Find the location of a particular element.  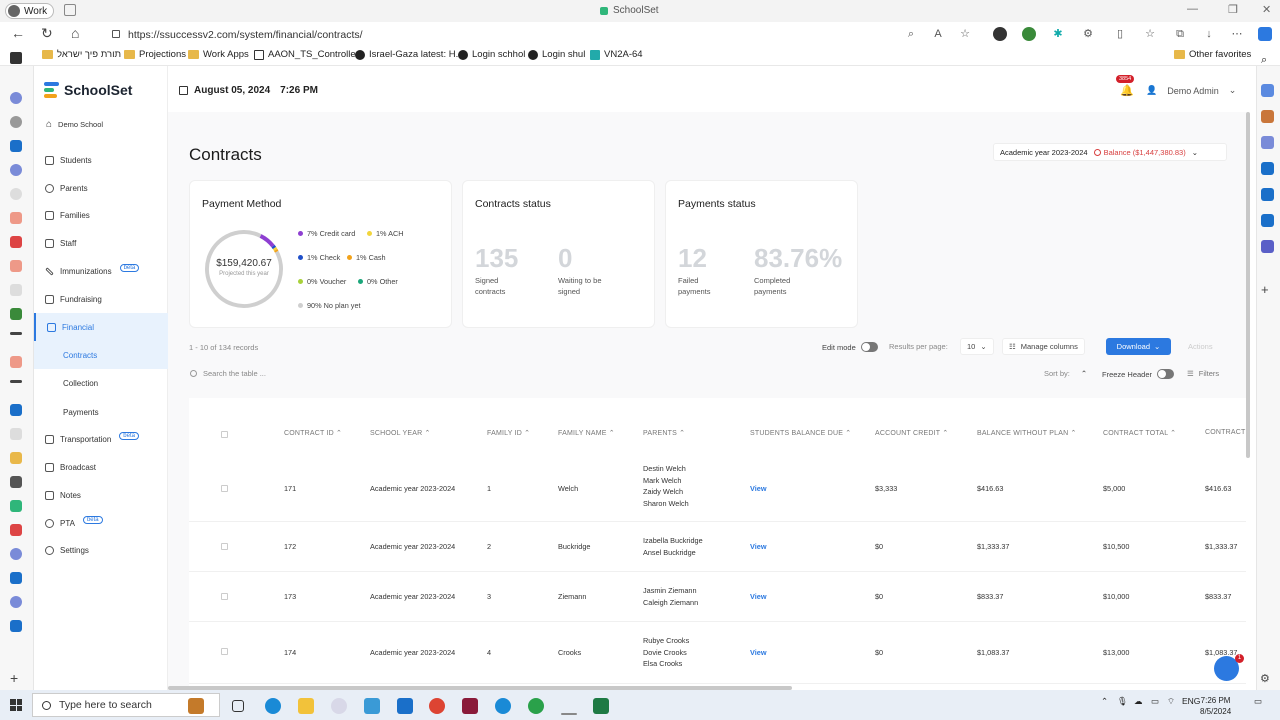

bookmark-item: Projections is located at coordinates (155, 54).